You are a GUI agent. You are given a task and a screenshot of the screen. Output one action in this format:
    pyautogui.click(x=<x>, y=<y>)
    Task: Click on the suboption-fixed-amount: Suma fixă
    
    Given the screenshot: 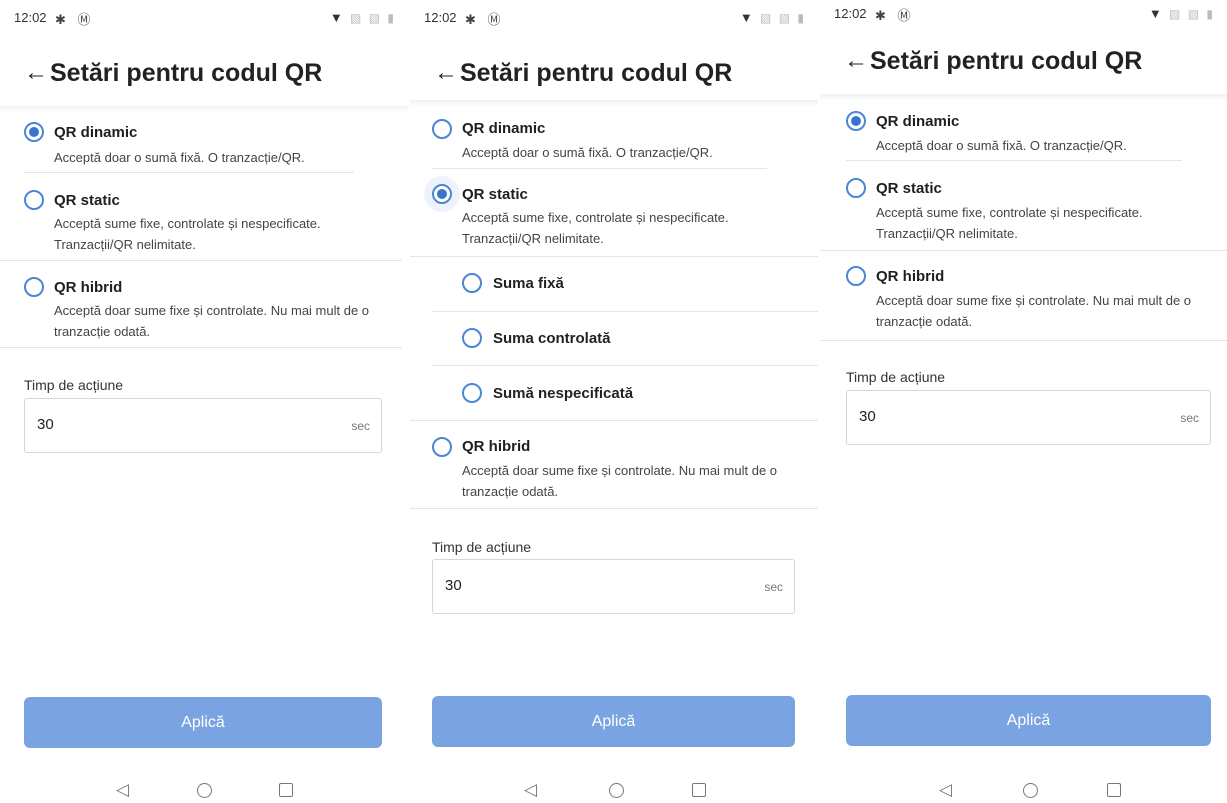 What is the action you would take?
    pyautogui.click(x=528, y=283)
    